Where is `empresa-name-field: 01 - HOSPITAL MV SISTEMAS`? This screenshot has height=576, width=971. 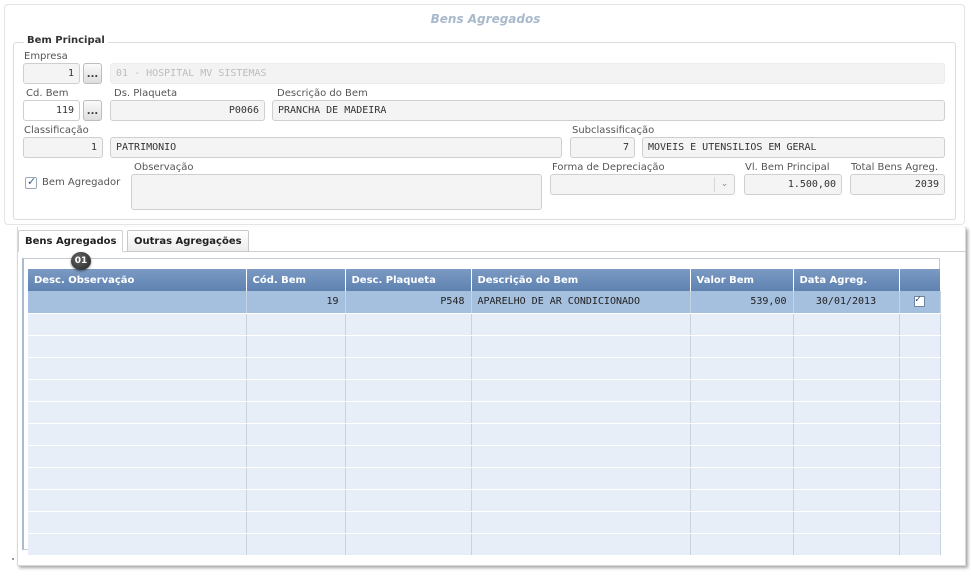 empresa-name-field: 01 - HOSPITAL MV SISTEMAS is located at coordinates (527, 73).